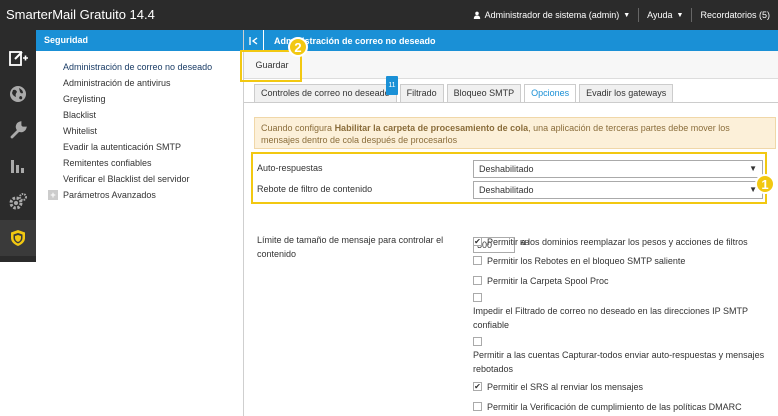  What do you see at coordinates (477, 386) in the screenshot?
I see `srs-forwarding-checkbox: ✔` at bounding box center [477, 386].